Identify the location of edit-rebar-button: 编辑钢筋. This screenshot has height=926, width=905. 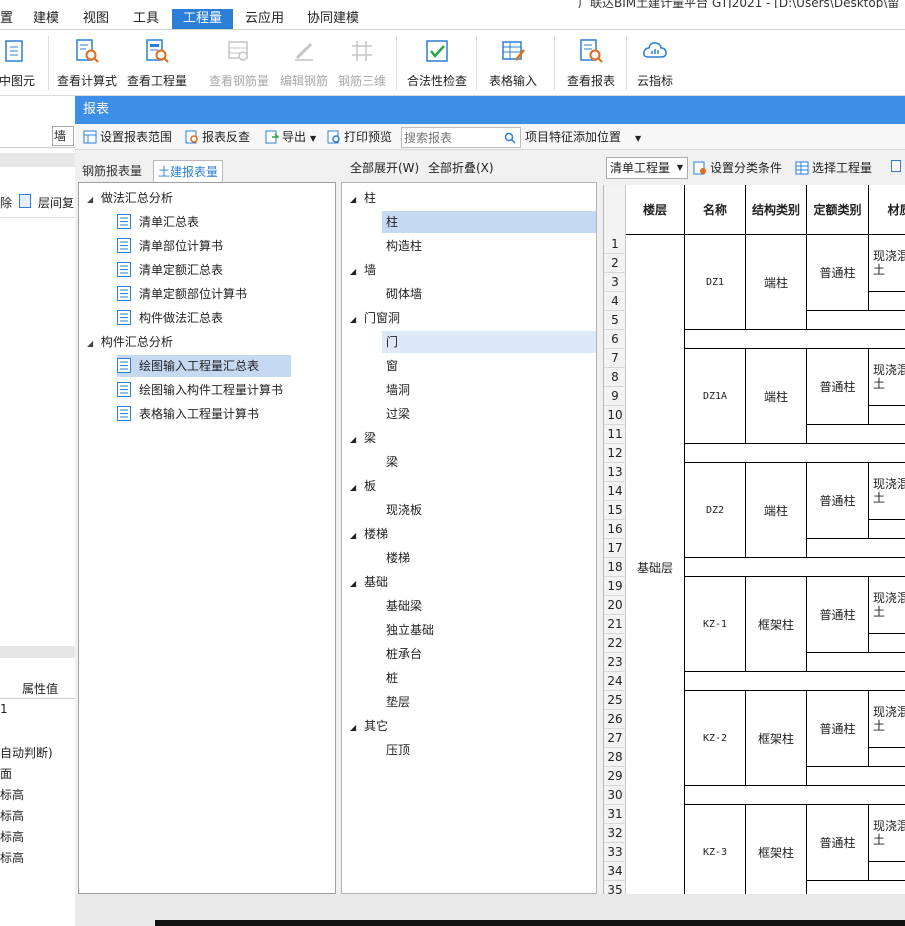
(304, 63).